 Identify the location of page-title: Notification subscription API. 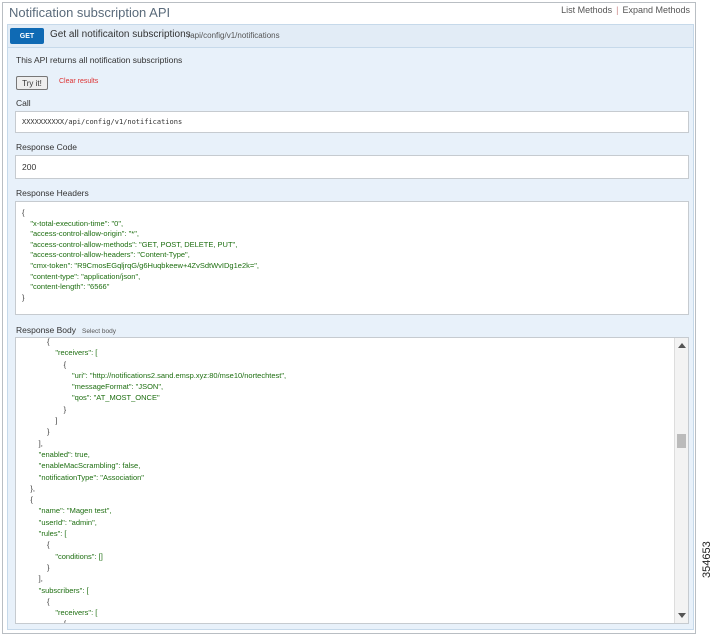
(90, 12).